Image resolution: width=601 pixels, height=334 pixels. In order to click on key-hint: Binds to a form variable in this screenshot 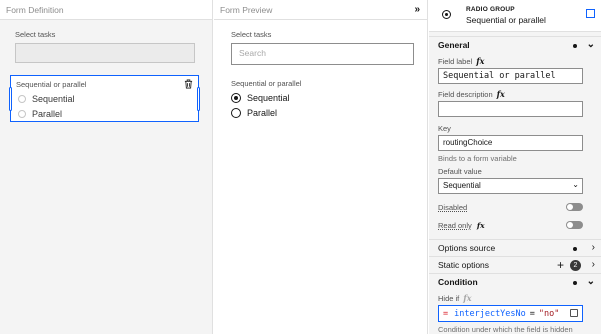, I will do `click(477, 158)`.